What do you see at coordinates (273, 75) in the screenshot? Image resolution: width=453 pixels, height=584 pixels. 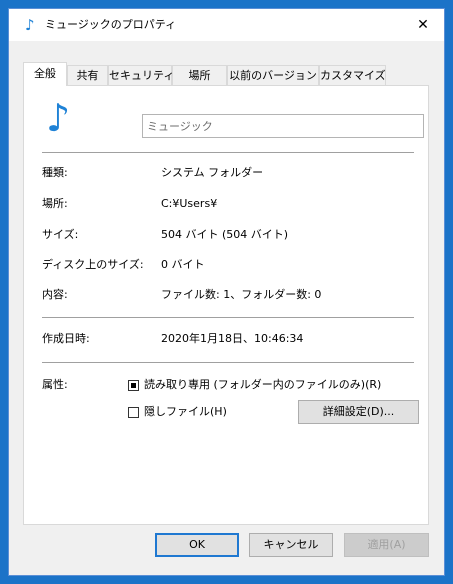 I see `tab-previous-versions: 以前のバージョン` at bounding box center [273, 75].